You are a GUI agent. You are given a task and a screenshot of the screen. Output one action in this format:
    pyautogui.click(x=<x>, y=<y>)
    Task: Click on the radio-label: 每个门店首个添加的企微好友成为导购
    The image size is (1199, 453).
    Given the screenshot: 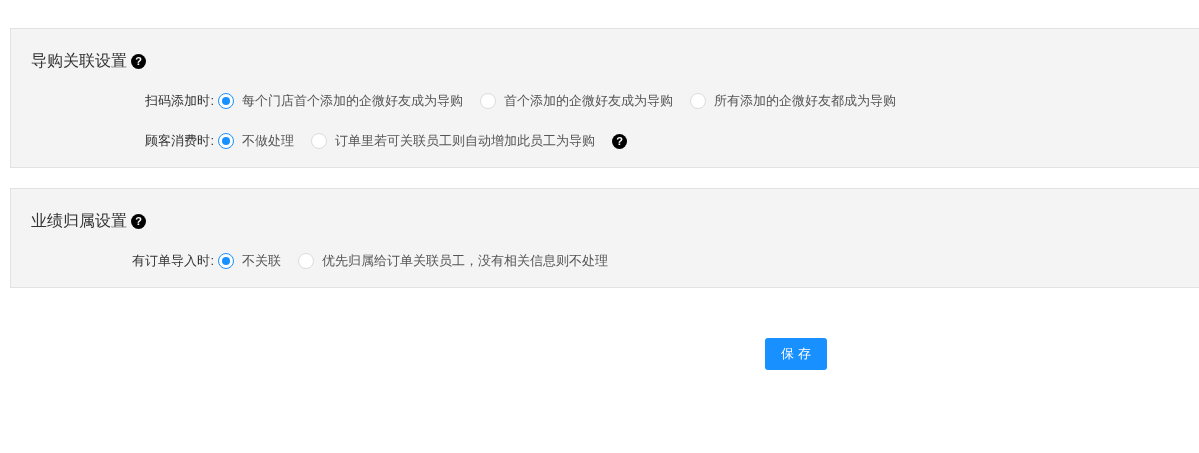 What is the action you would take?
    pyautogui.click(x=352, y=101)
    